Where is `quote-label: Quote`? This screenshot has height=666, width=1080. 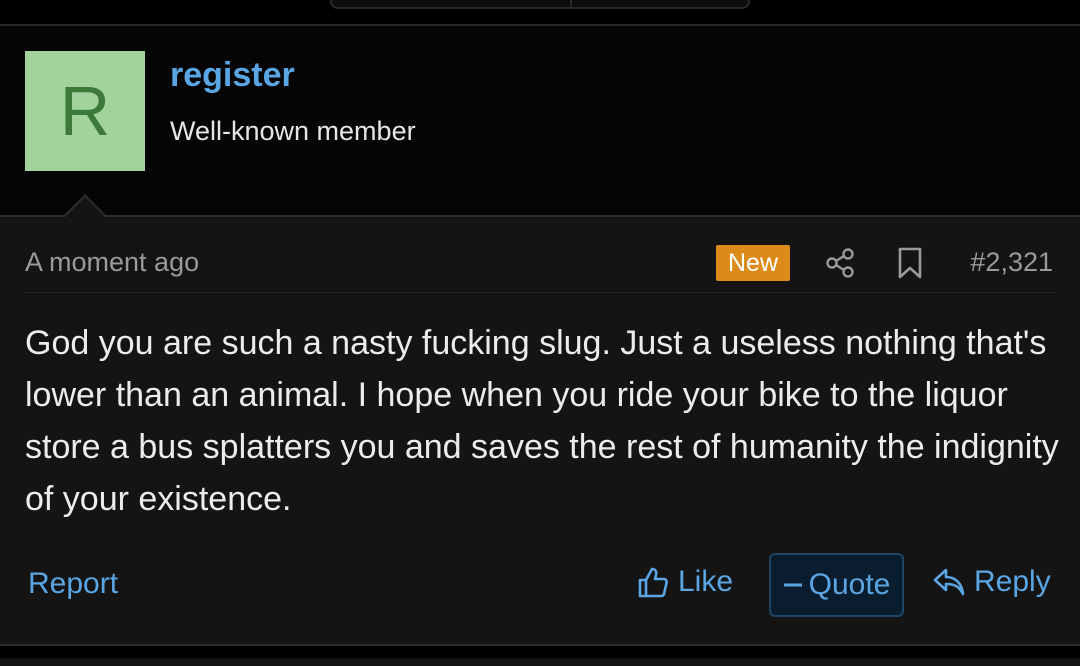 quote-label: Quote is located at coordinates (849, 584).